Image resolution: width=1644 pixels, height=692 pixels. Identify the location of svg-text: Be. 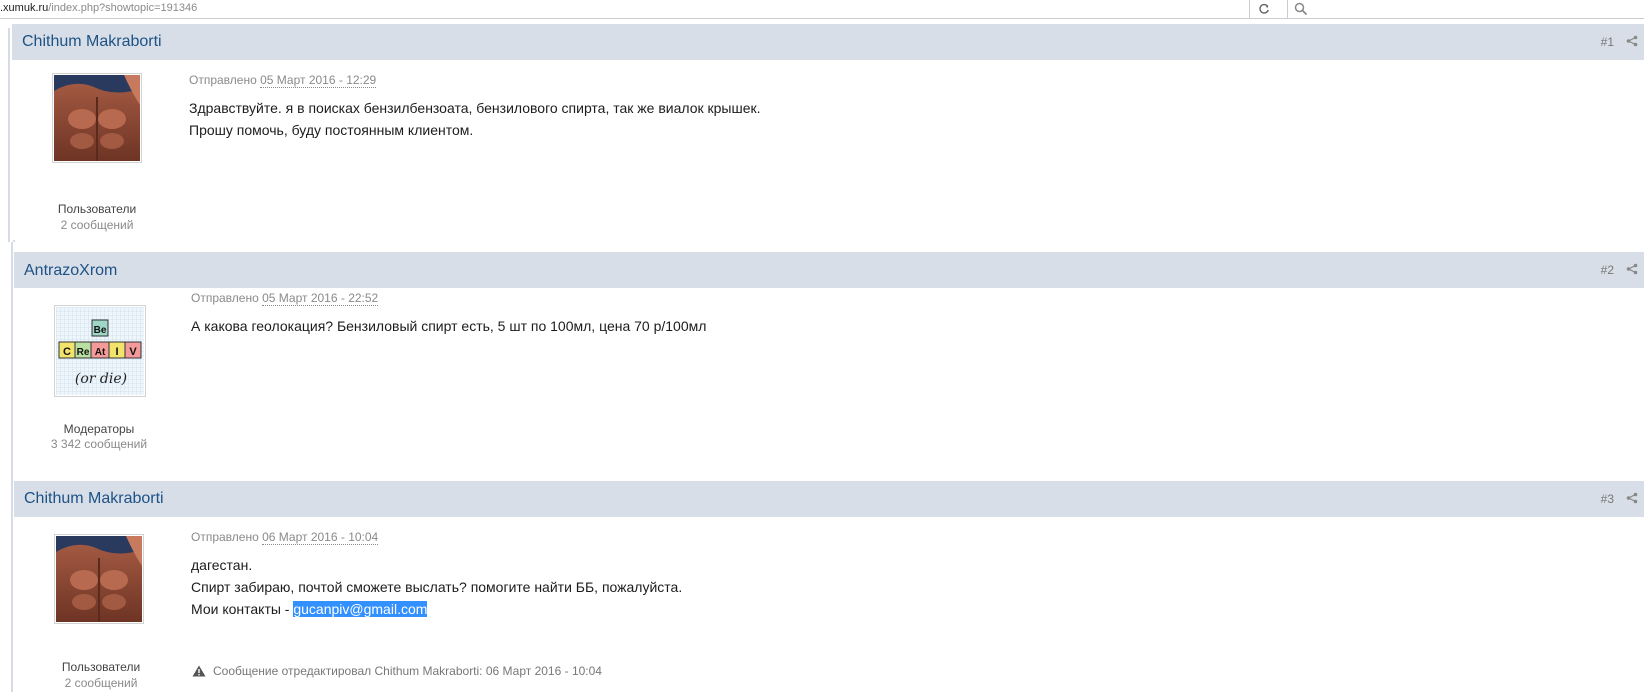
(100, 330).